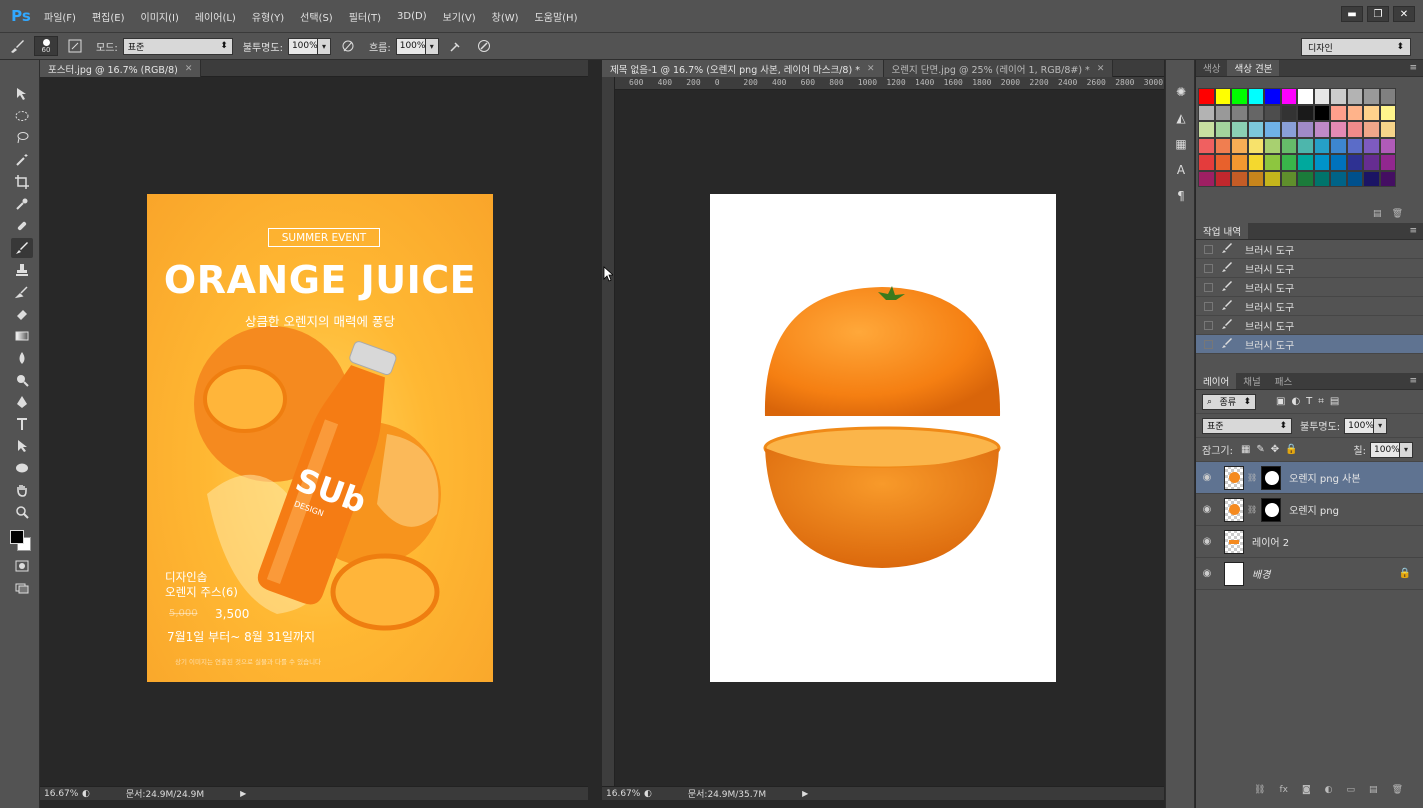 This screenshot has width=1423, height=808. What do you see at coordinates (1309, 574) in the screenshot?
I see `layer-row: ◉ 배경 🔒` at bounding box center [1309, 574].